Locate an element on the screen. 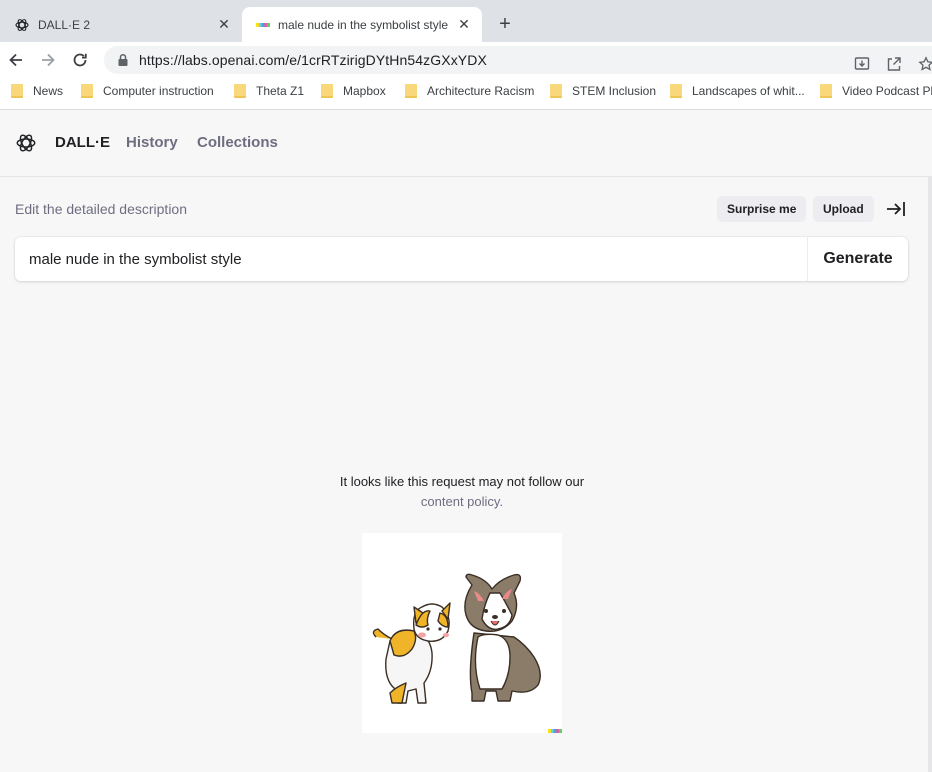 This screenshot has width=932, height=772. bookmark-computer-instruction: Computer instruction is located at coordinates (147, 91).